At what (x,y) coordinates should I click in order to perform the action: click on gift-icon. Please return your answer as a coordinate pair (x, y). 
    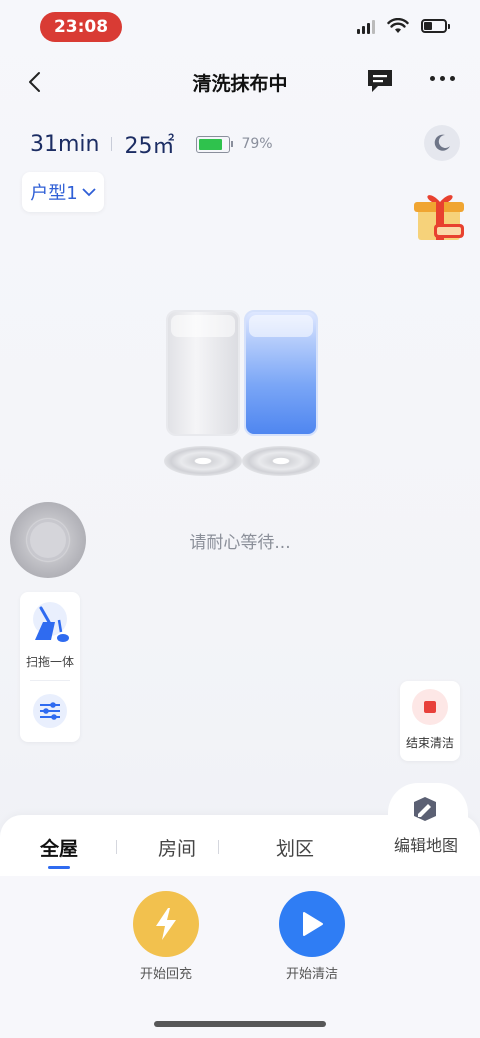
    Looking at the image, I should click on (440, 216).